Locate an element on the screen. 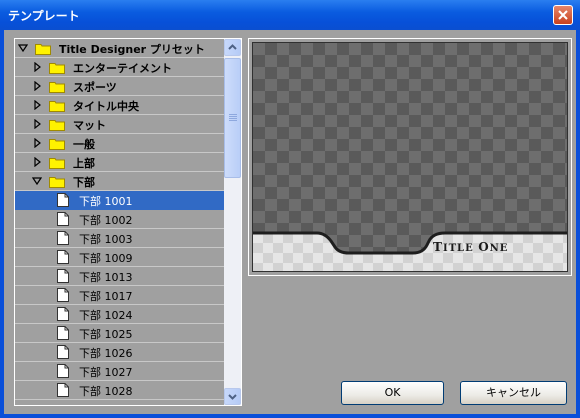 The image size is (580, 418). tree-item: 下部 1013 is located at coordinates (119, 276).